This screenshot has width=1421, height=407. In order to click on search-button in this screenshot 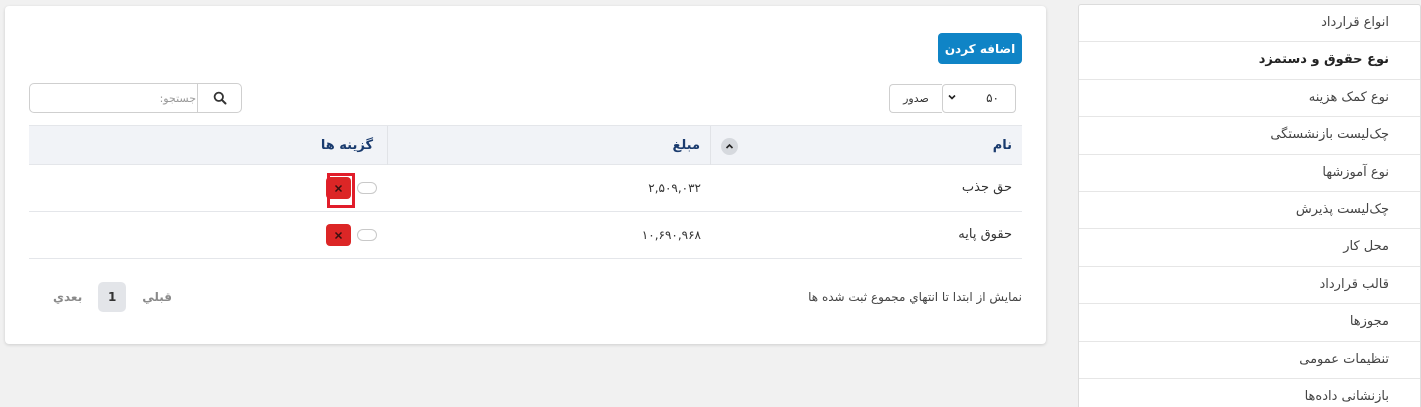, I will do `click(219, 98)`.